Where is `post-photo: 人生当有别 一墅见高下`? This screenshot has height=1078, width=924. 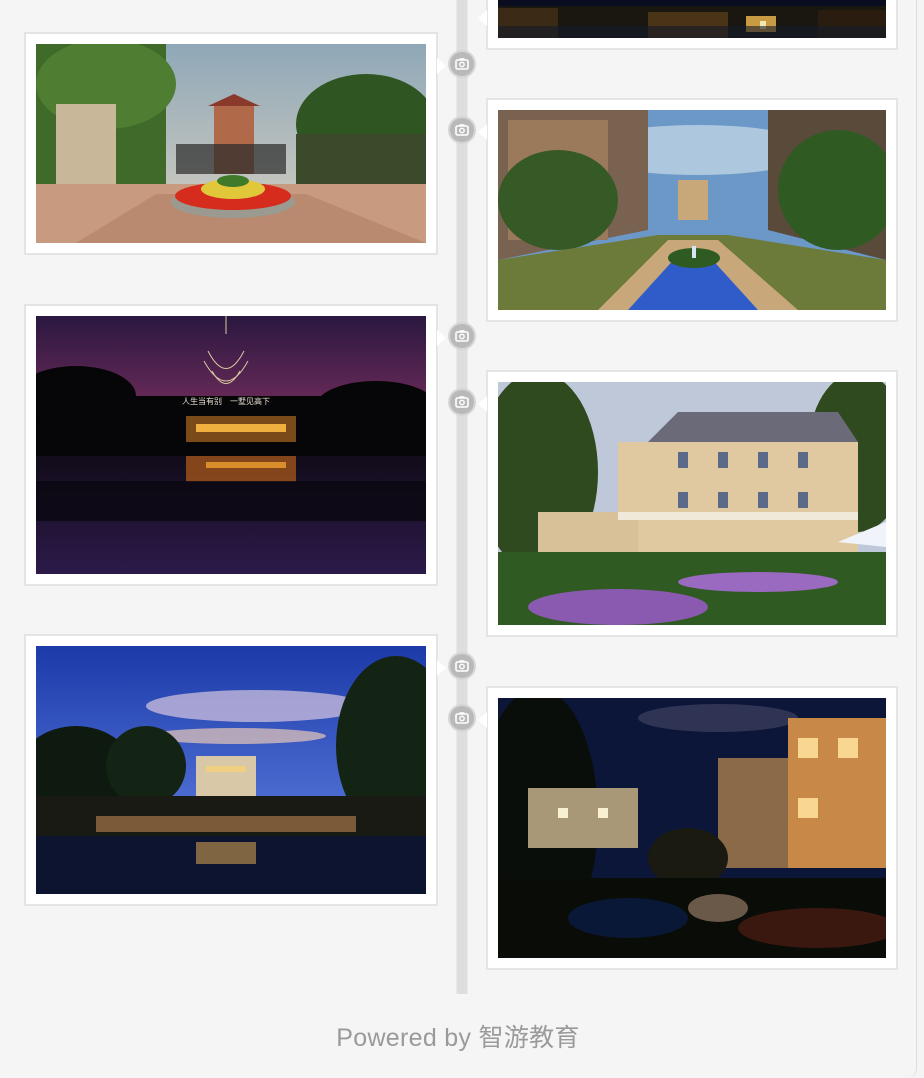 post-photo: 人生当有别 一墅见高下 is located at coordinates (231, 445).